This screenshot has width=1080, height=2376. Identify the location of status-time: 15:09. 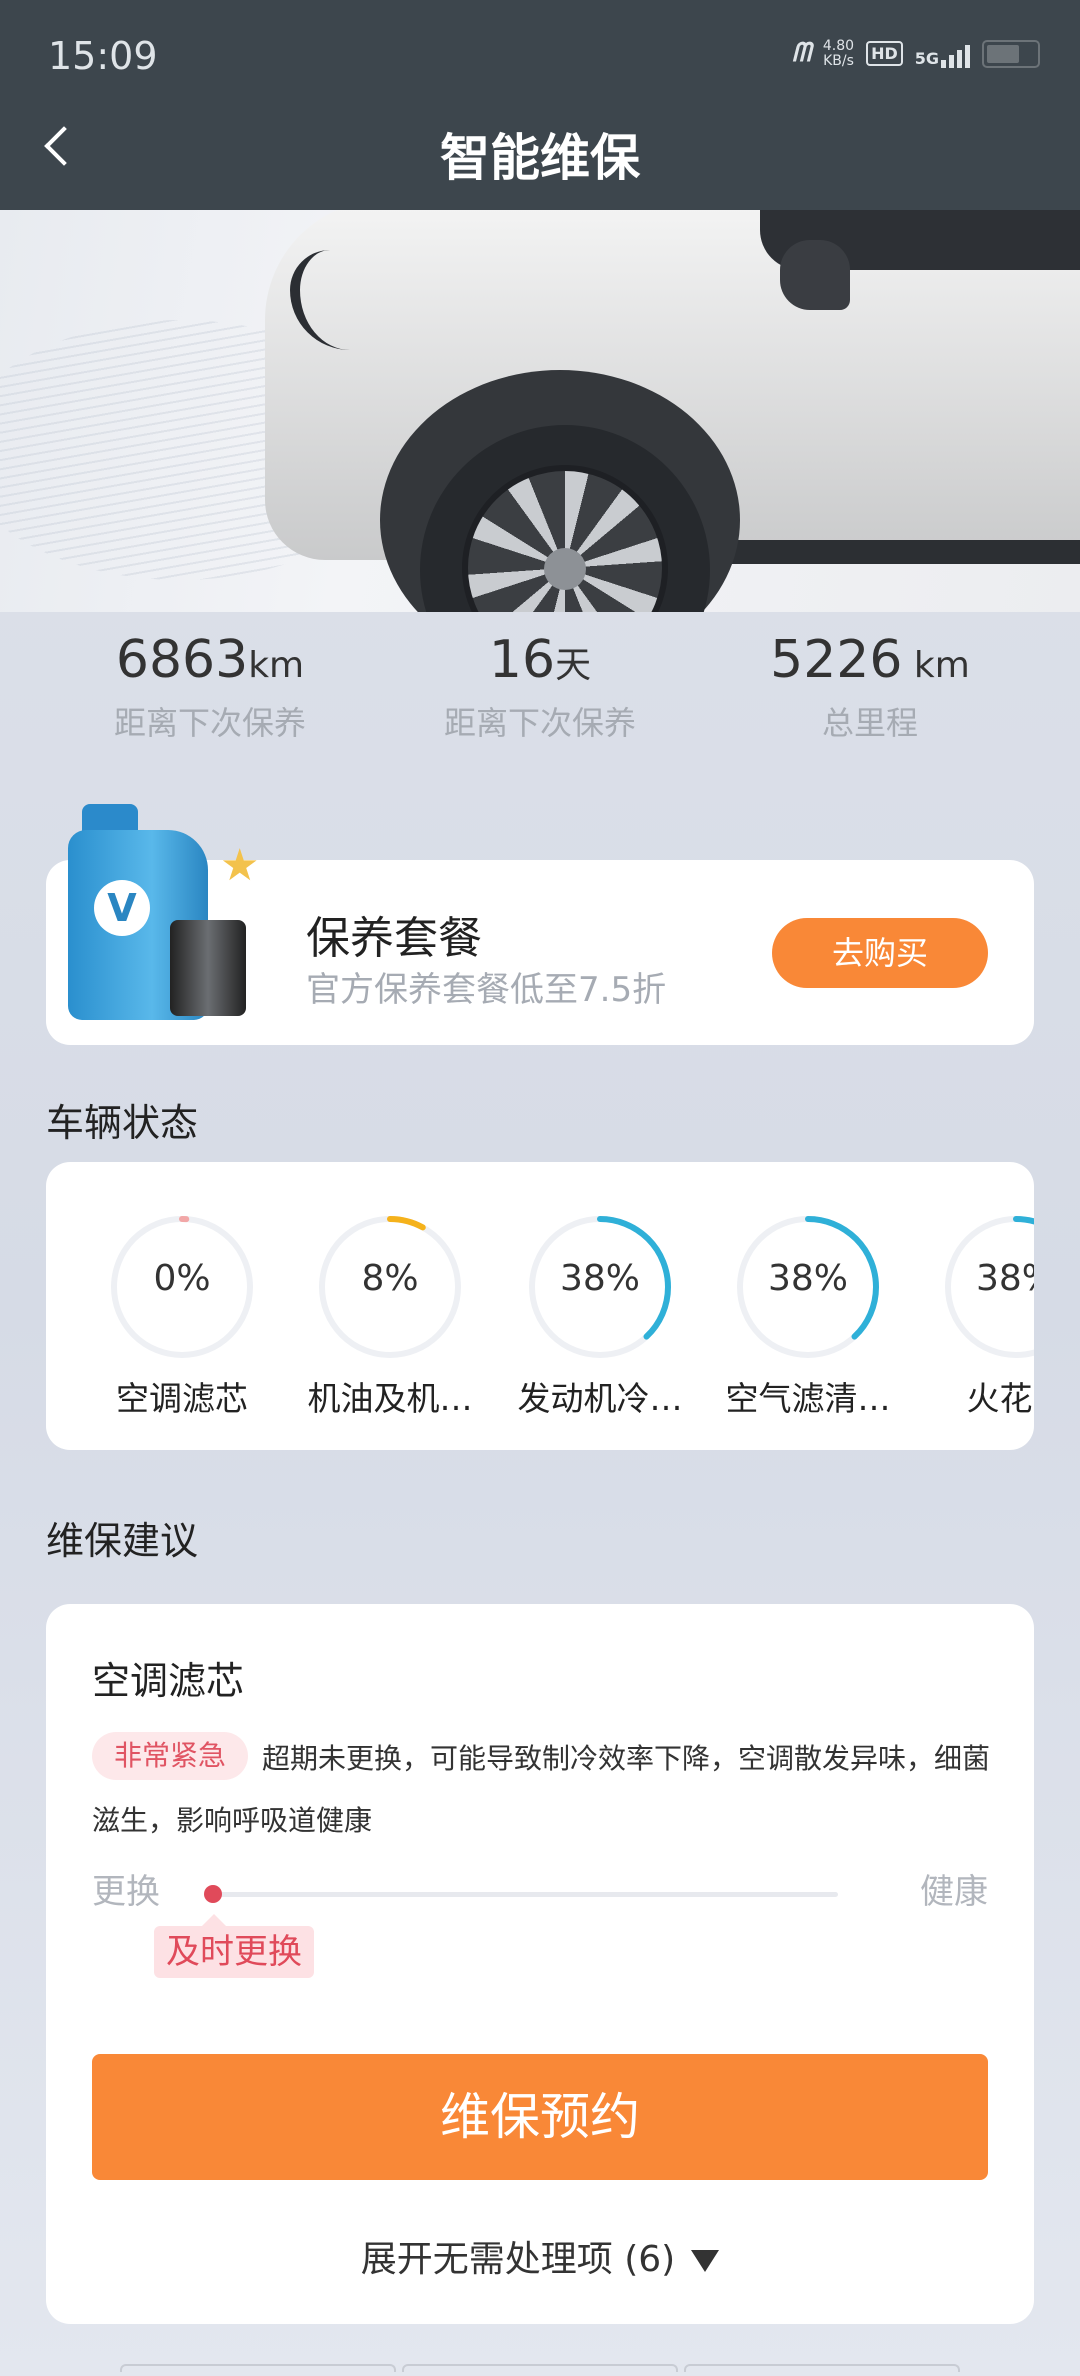
(103, 56).